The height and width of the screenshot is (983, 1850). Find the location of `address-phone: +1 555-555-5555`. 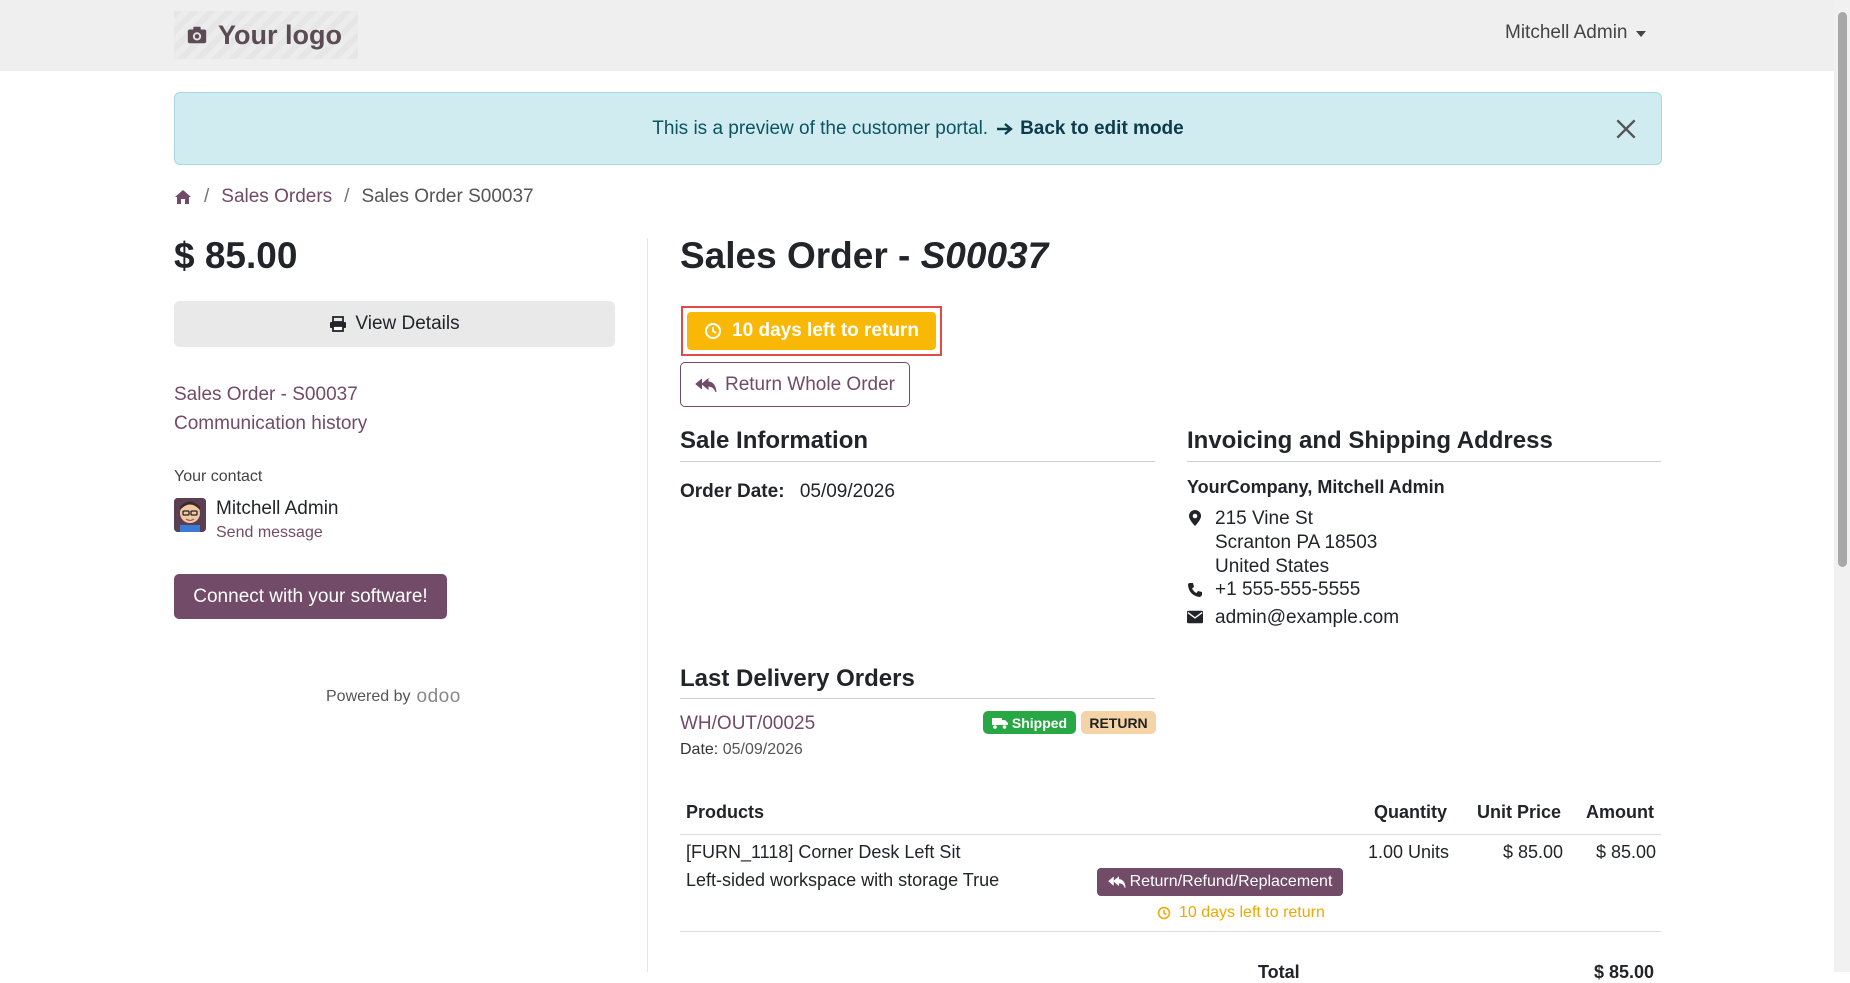

address-phone: +1 555-555-5555 is located at coordinates (1288, 589).